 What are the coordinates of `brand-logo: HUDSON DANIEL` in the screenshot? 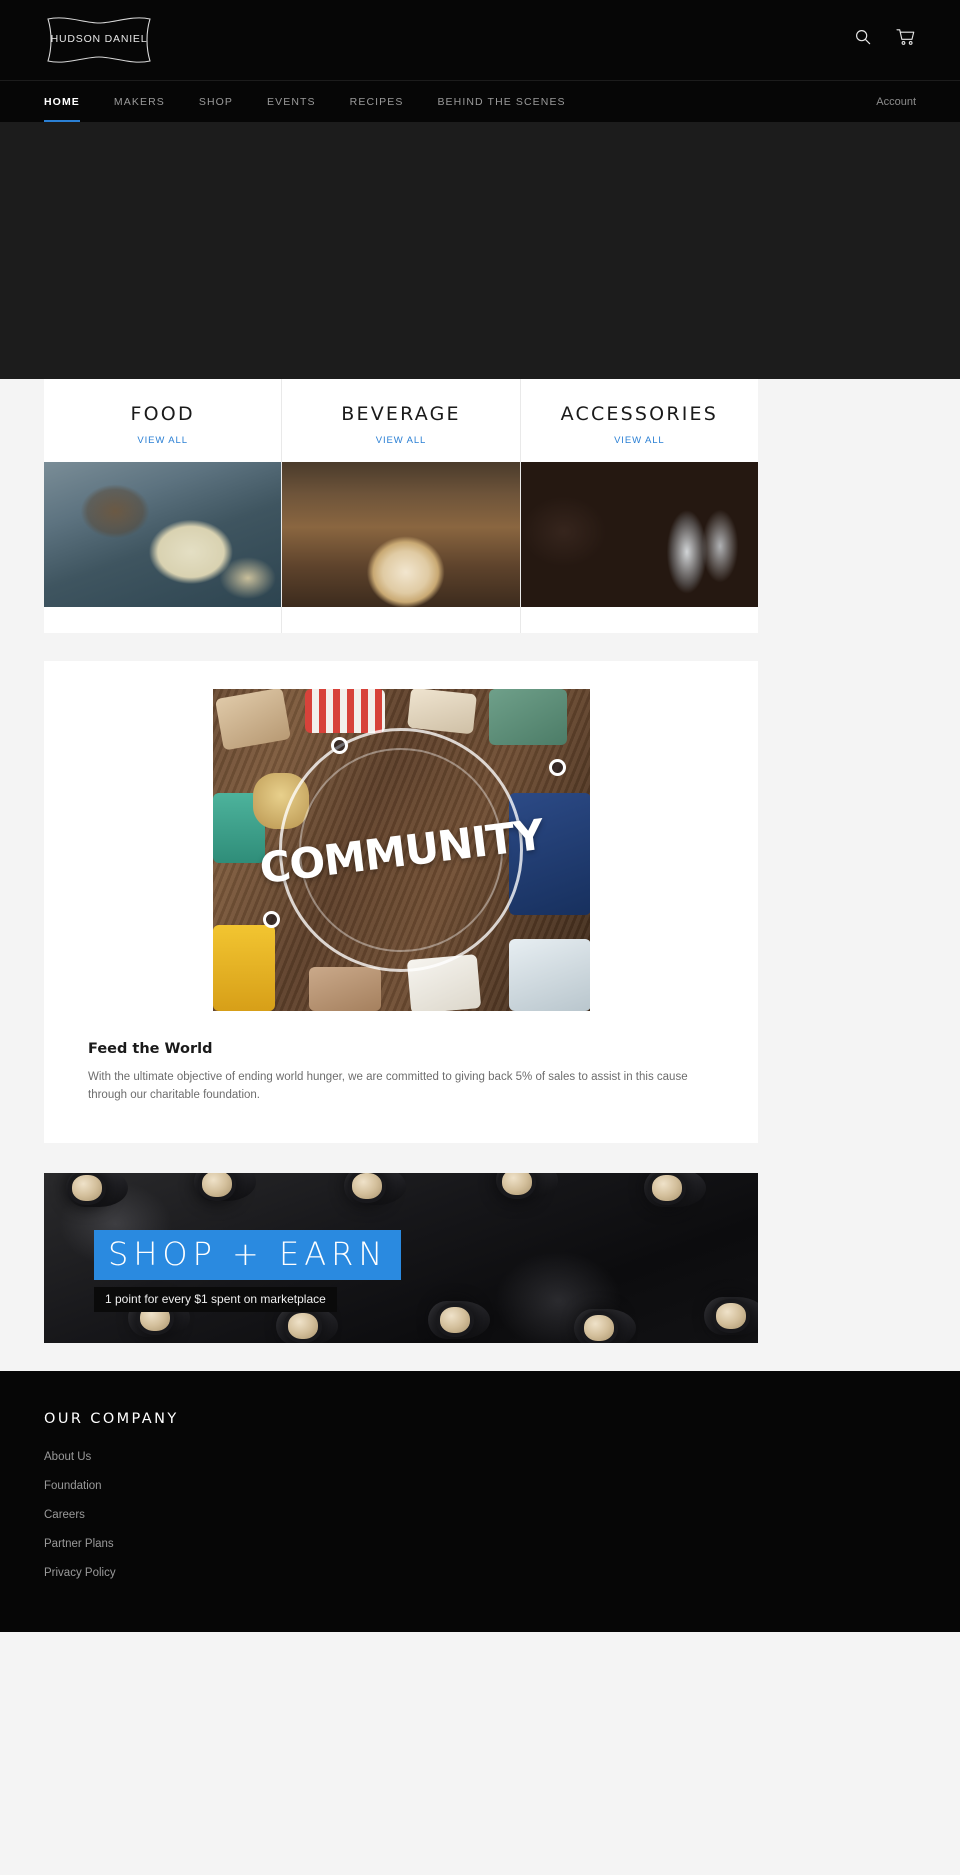 It's located at (99, 40).